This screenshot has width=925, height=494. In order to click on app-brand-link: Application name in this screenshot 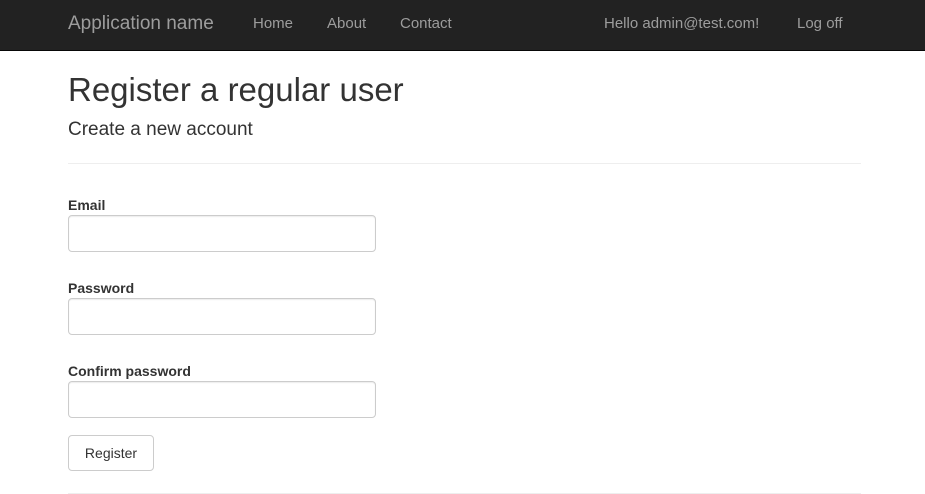, I will do `click(141, 24)`.